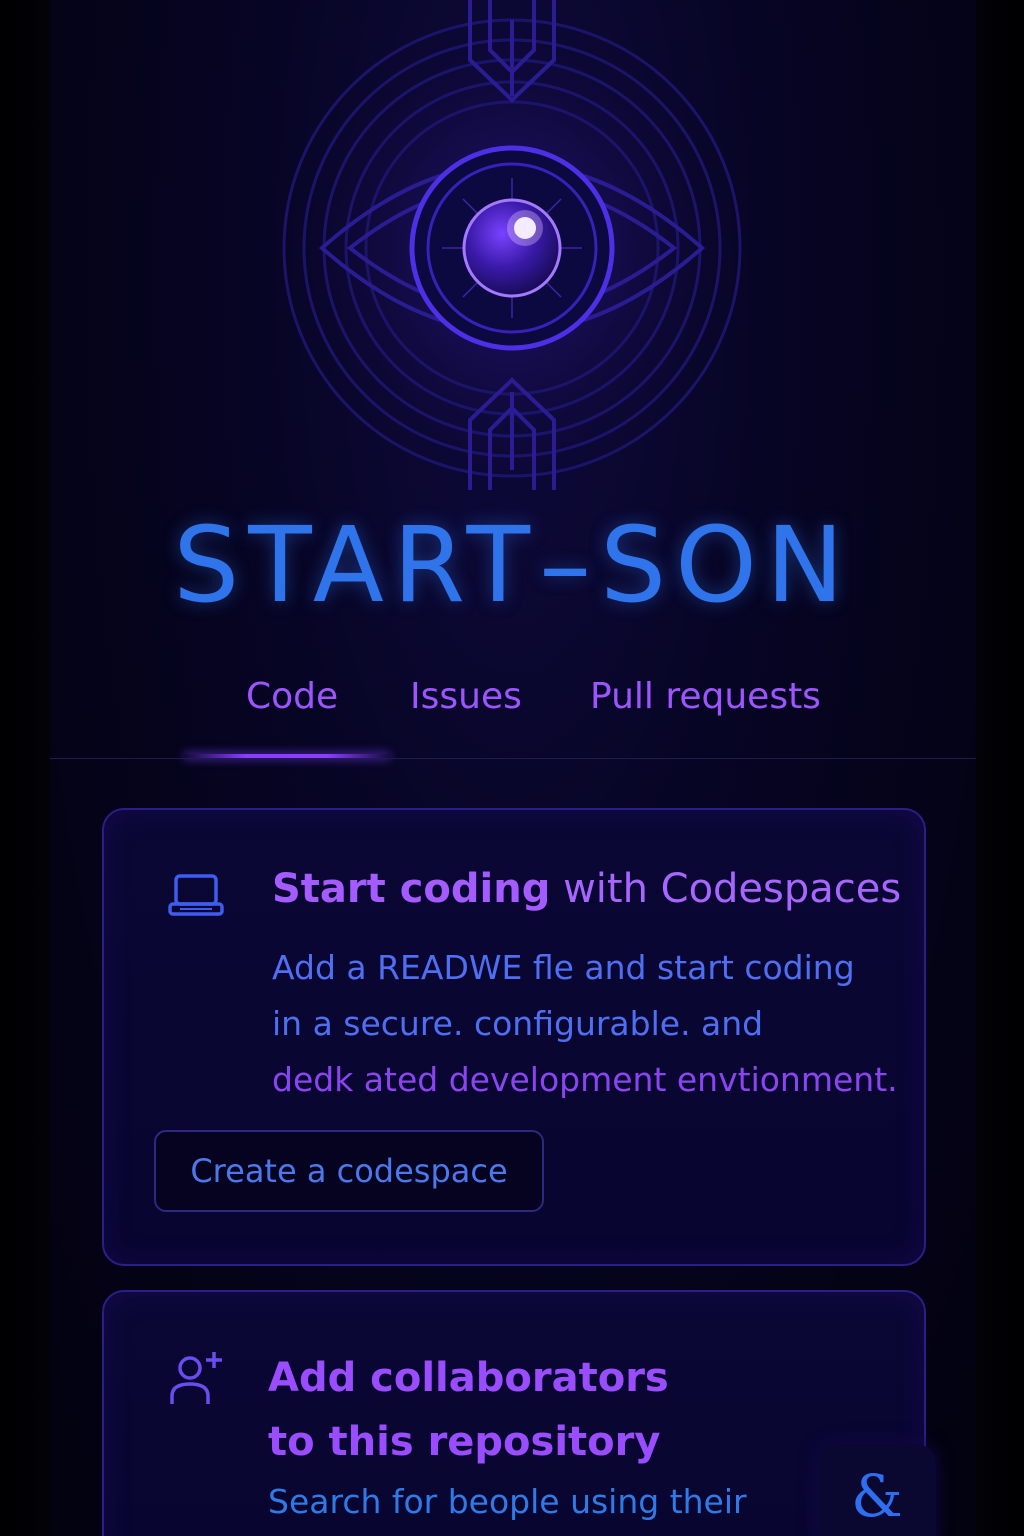 Image resolution: width=1024 pixels, height=1536 pixels. What do you see at coordinates (468, 1378) in the screenshot?
I see `collaborators-heading-line: Add collaborators` at bounding box center [468, 1378].